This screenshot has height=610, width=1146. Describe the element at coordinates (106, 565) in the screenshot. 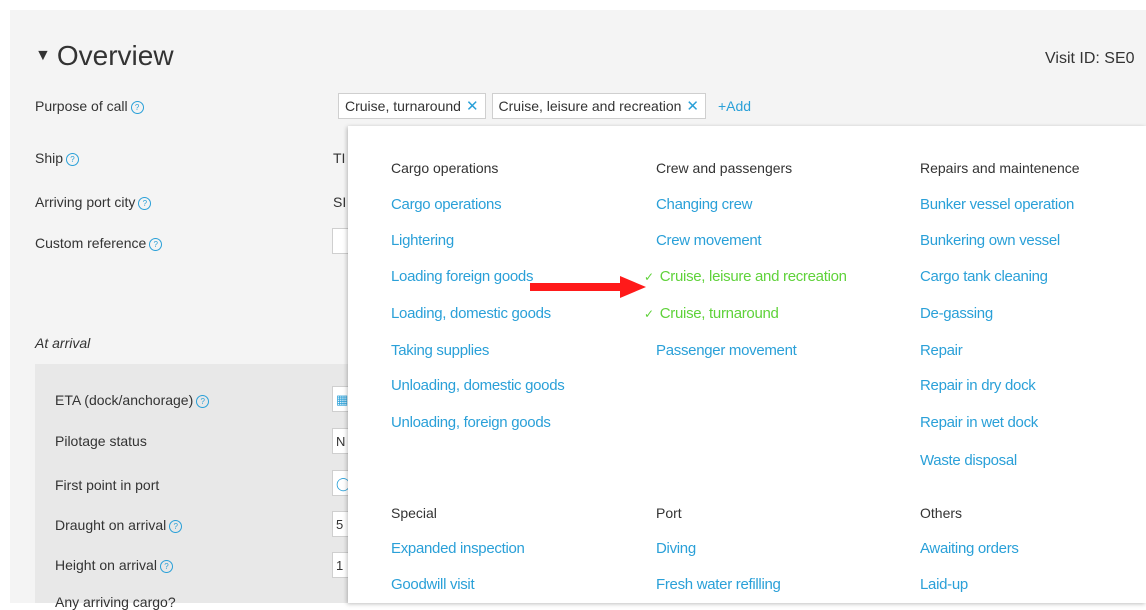

I see `height-label-text: Height on arrival` at that location.